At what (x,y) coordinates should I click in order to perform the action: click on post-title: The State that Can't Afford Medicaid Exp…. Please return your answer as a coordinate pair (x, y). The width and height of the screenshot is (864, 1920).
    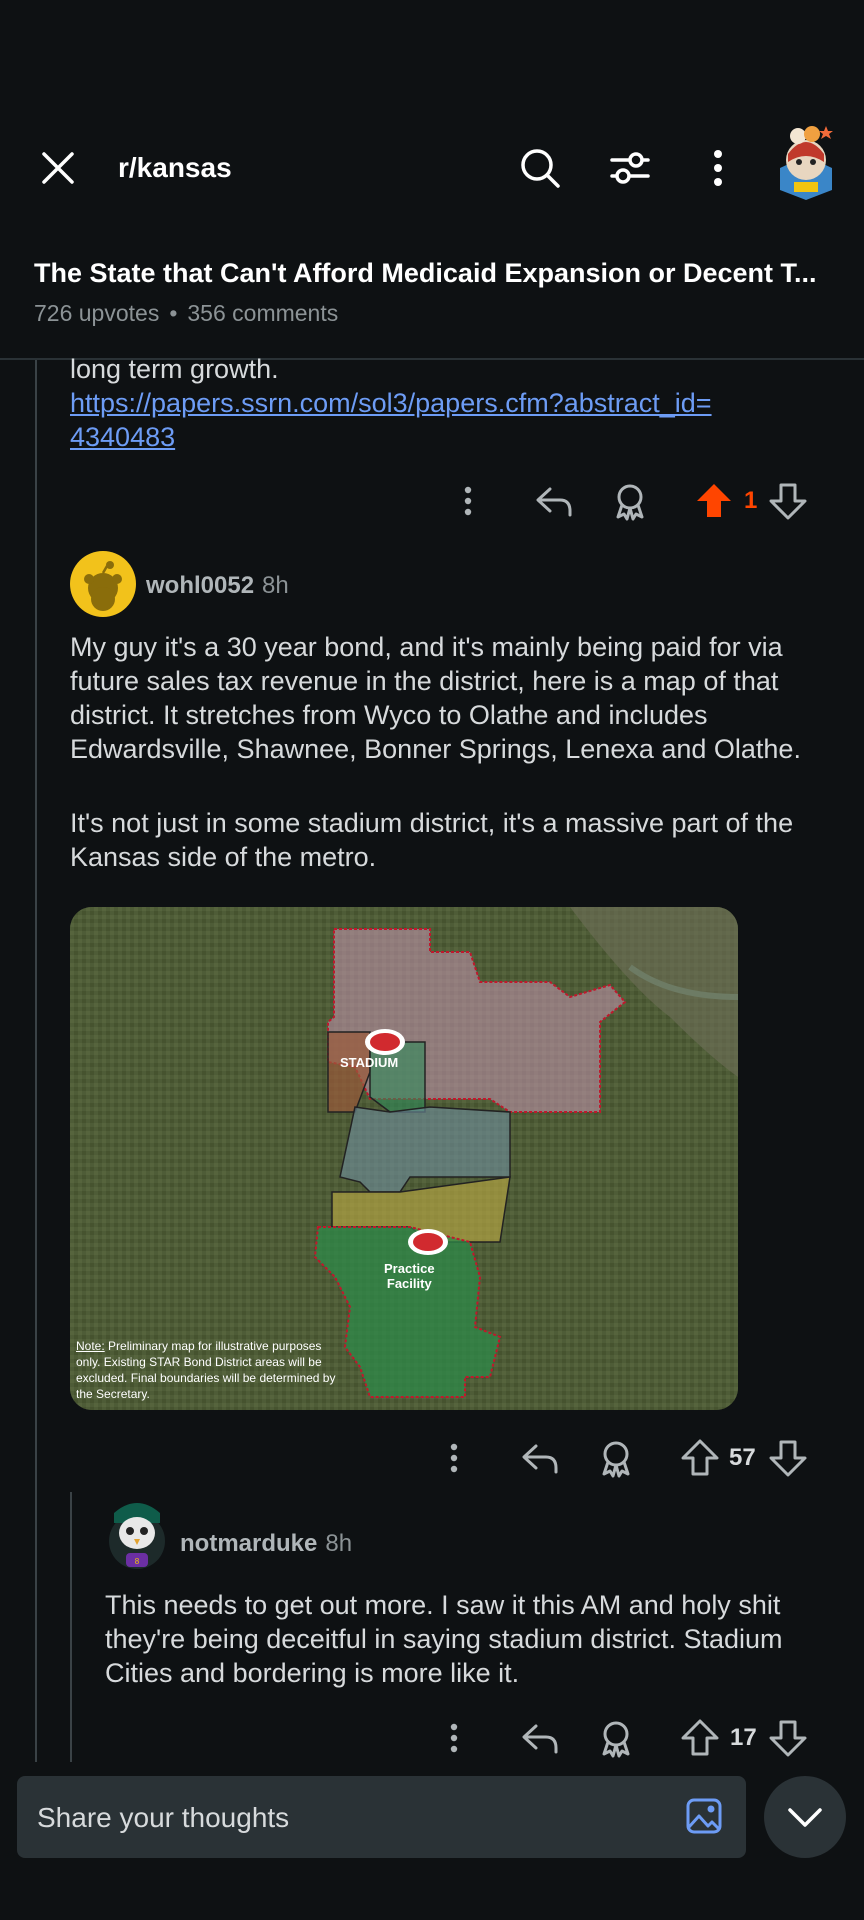
    Looking at the image, I should click on (425, 273).